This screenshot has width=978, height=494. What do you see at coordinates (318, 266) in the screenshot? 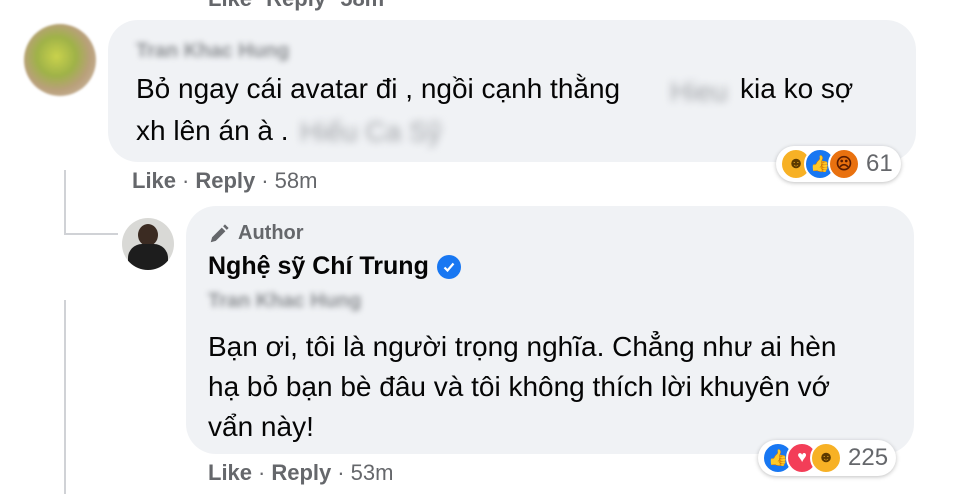
I see `reply-author-name: Nghệ sỹ Chí Trung` at bounding box center [318, 266].